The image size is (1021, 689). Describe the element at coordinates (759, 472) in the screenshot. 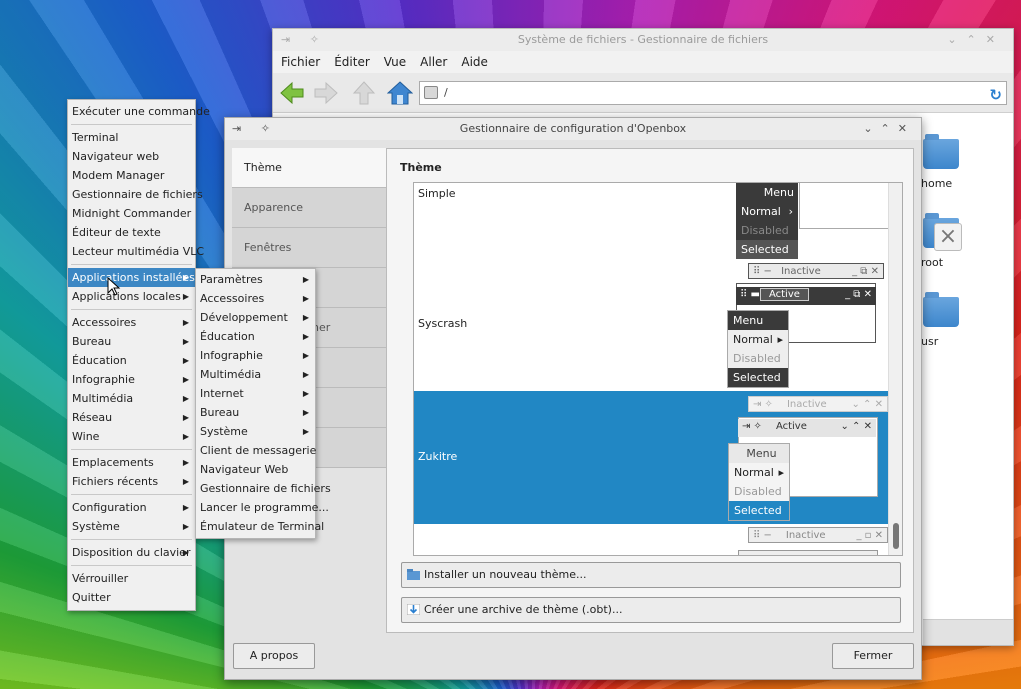

I see `preview-normal: Normal ▸` at that location.